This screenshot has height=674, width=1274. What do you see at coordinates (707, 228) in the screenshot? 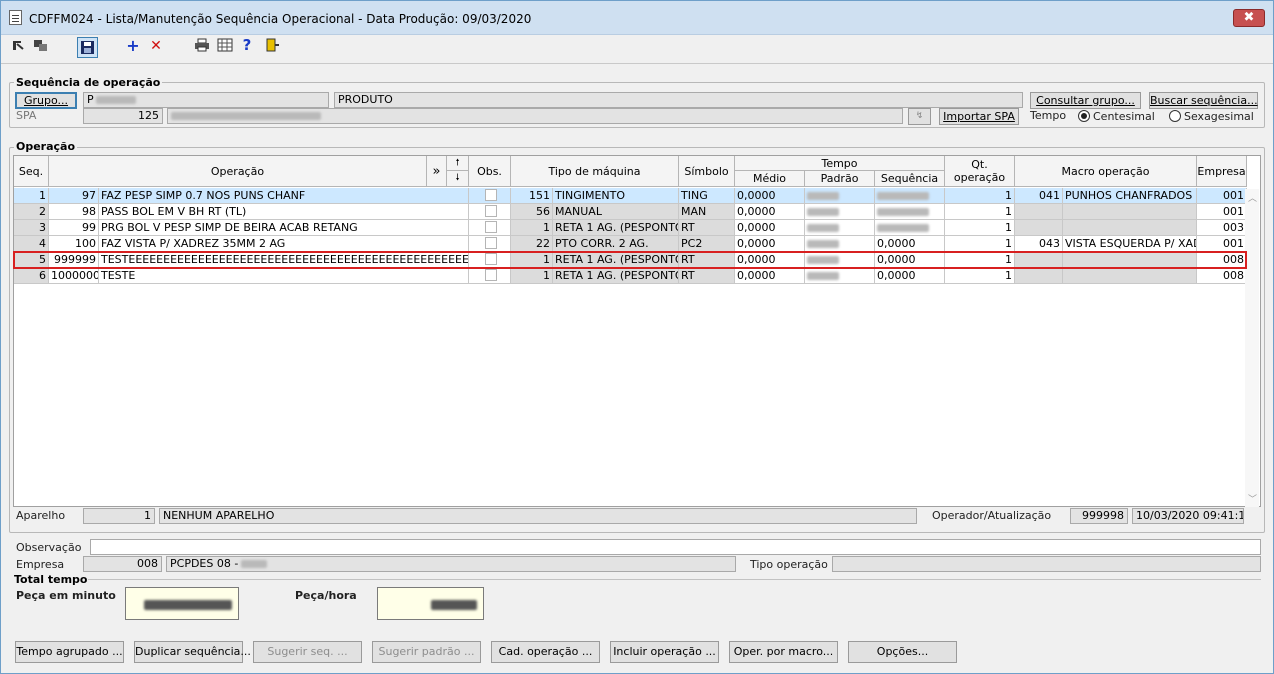
I see `cell-simbolo: RT` at bounding box center [707, 228].